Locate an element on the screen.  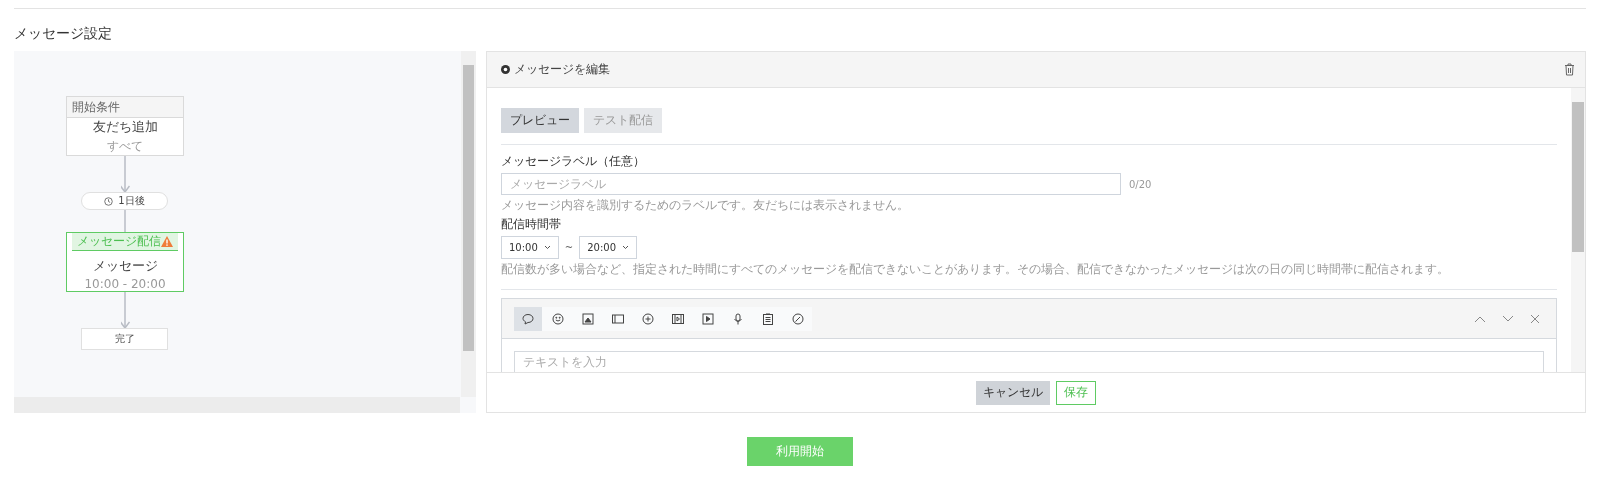
plus-bubble-icon is located at coordinates (648, 318).